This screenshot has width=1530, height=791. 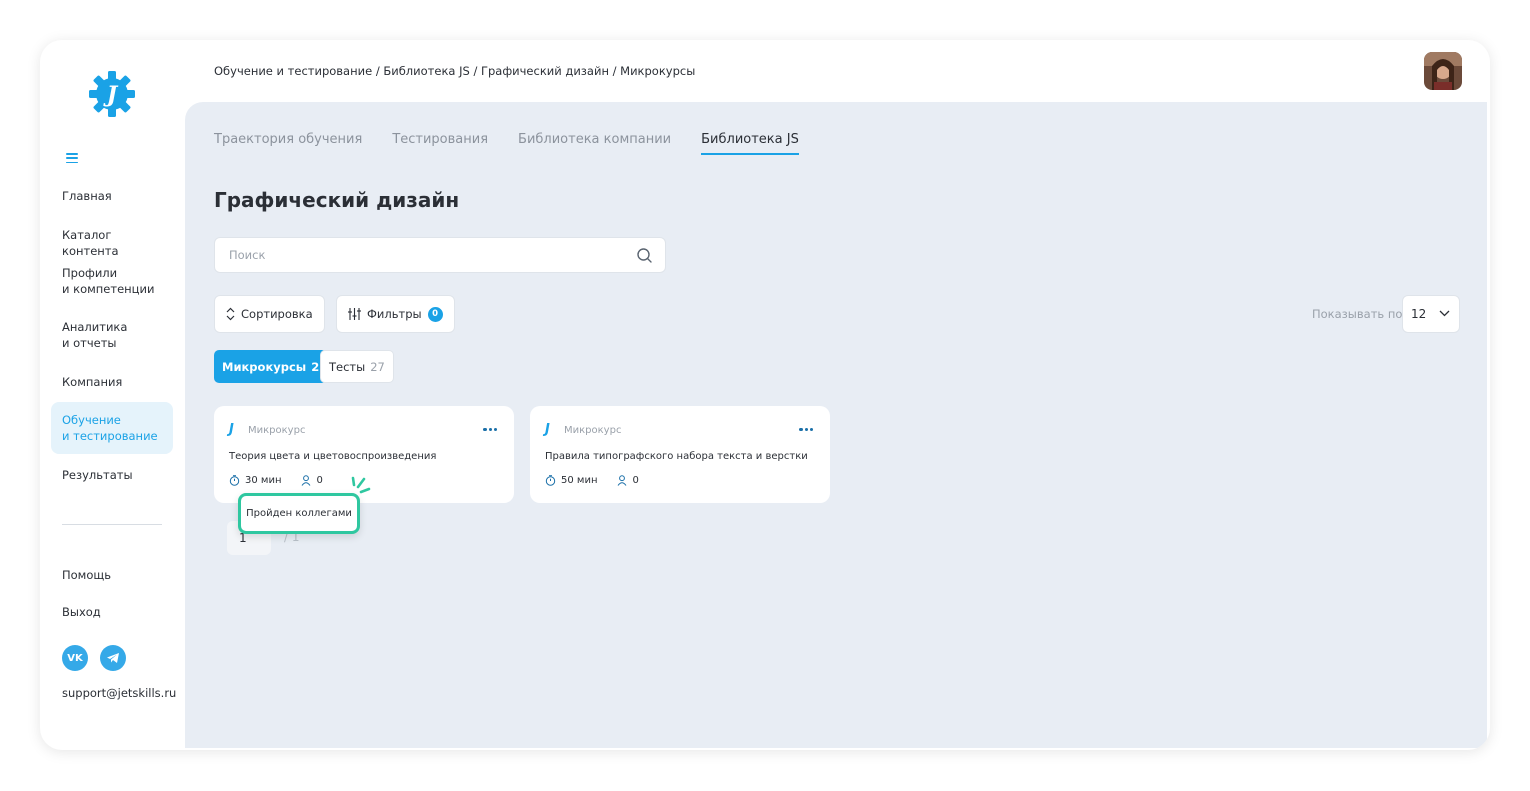 I want to click on search-icon, so click(x=644, y=255).